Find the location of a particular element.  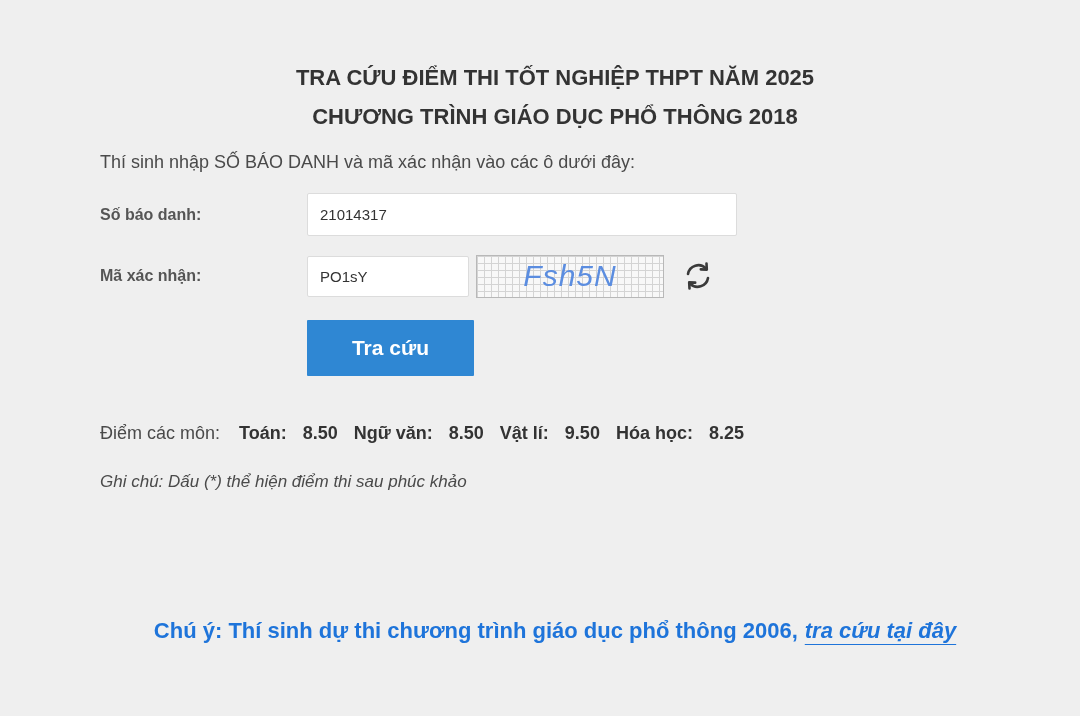

subject-label: Vật lí: is located at coordinates (524, 433).